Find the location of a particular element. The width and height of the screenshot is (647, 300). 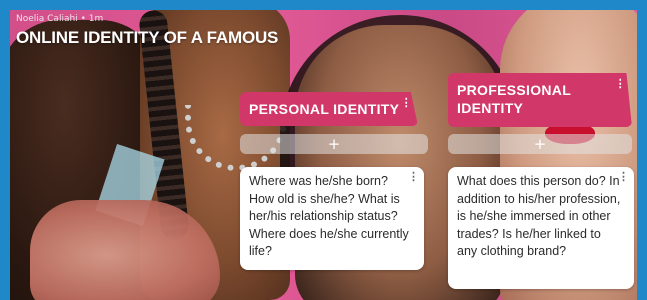

column-title: PERSONAL IDENTITY is located at coordinates (324, 109).